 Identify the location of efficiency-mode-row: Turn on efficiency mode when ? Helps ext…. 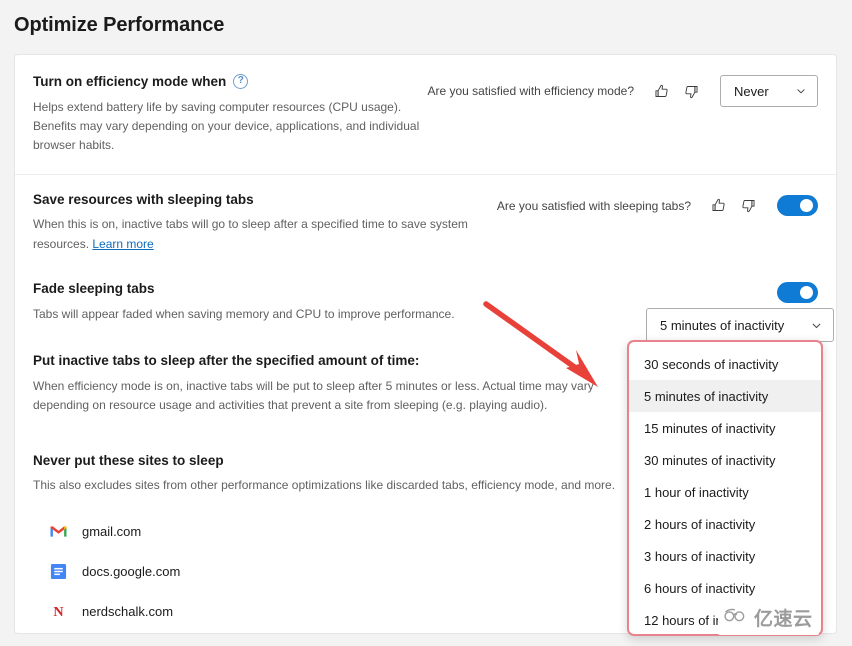
(425, 114).